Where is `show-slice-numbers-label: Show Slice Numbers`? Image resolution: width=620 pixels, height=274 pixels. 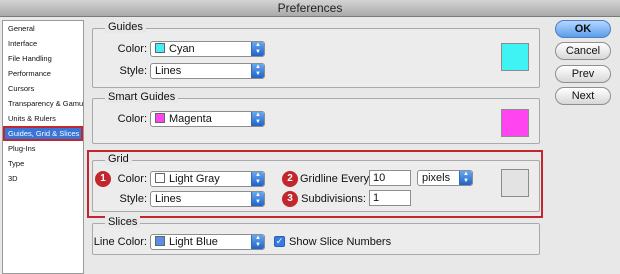 show-slice-numbers-label: Show Slice Numbers is located at coordinates (340, 242).